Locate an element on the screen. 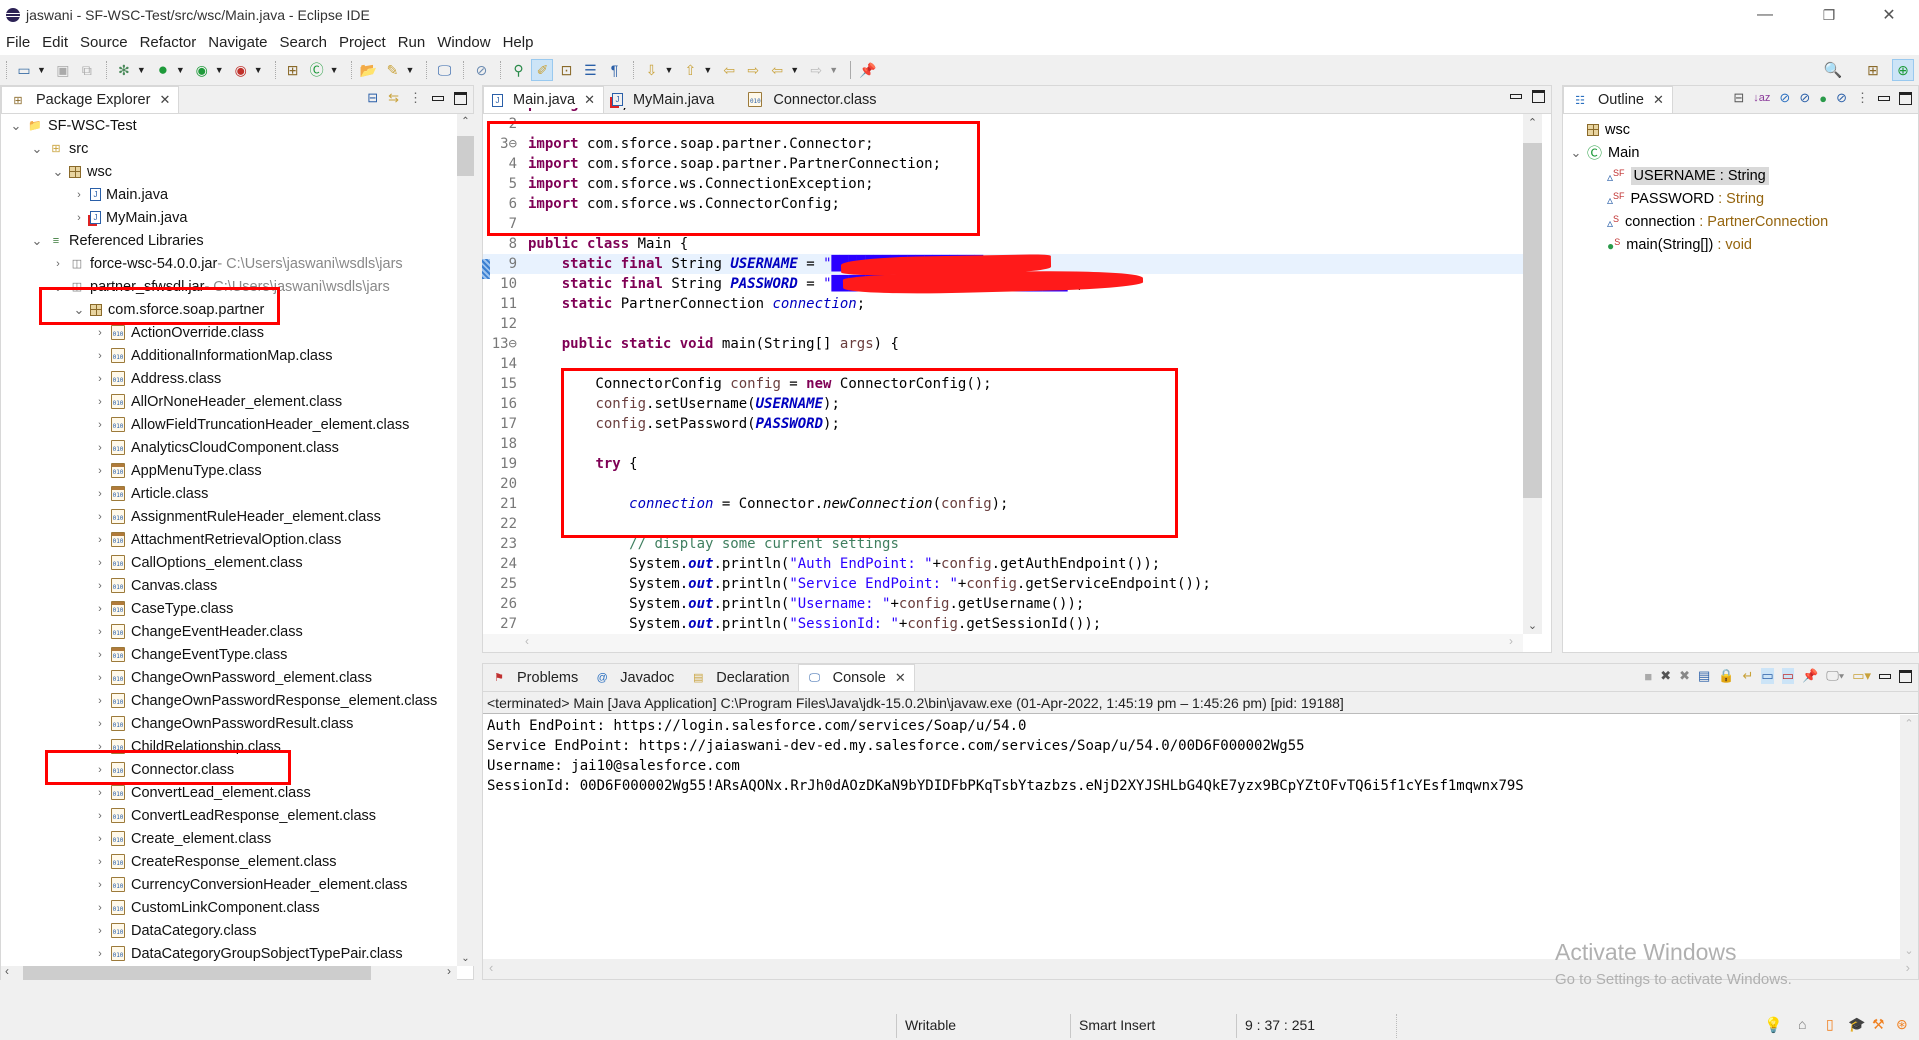 The height and width of the screenshot is (1040, 1919). menu-file: File is located at coordinates (18, 42).